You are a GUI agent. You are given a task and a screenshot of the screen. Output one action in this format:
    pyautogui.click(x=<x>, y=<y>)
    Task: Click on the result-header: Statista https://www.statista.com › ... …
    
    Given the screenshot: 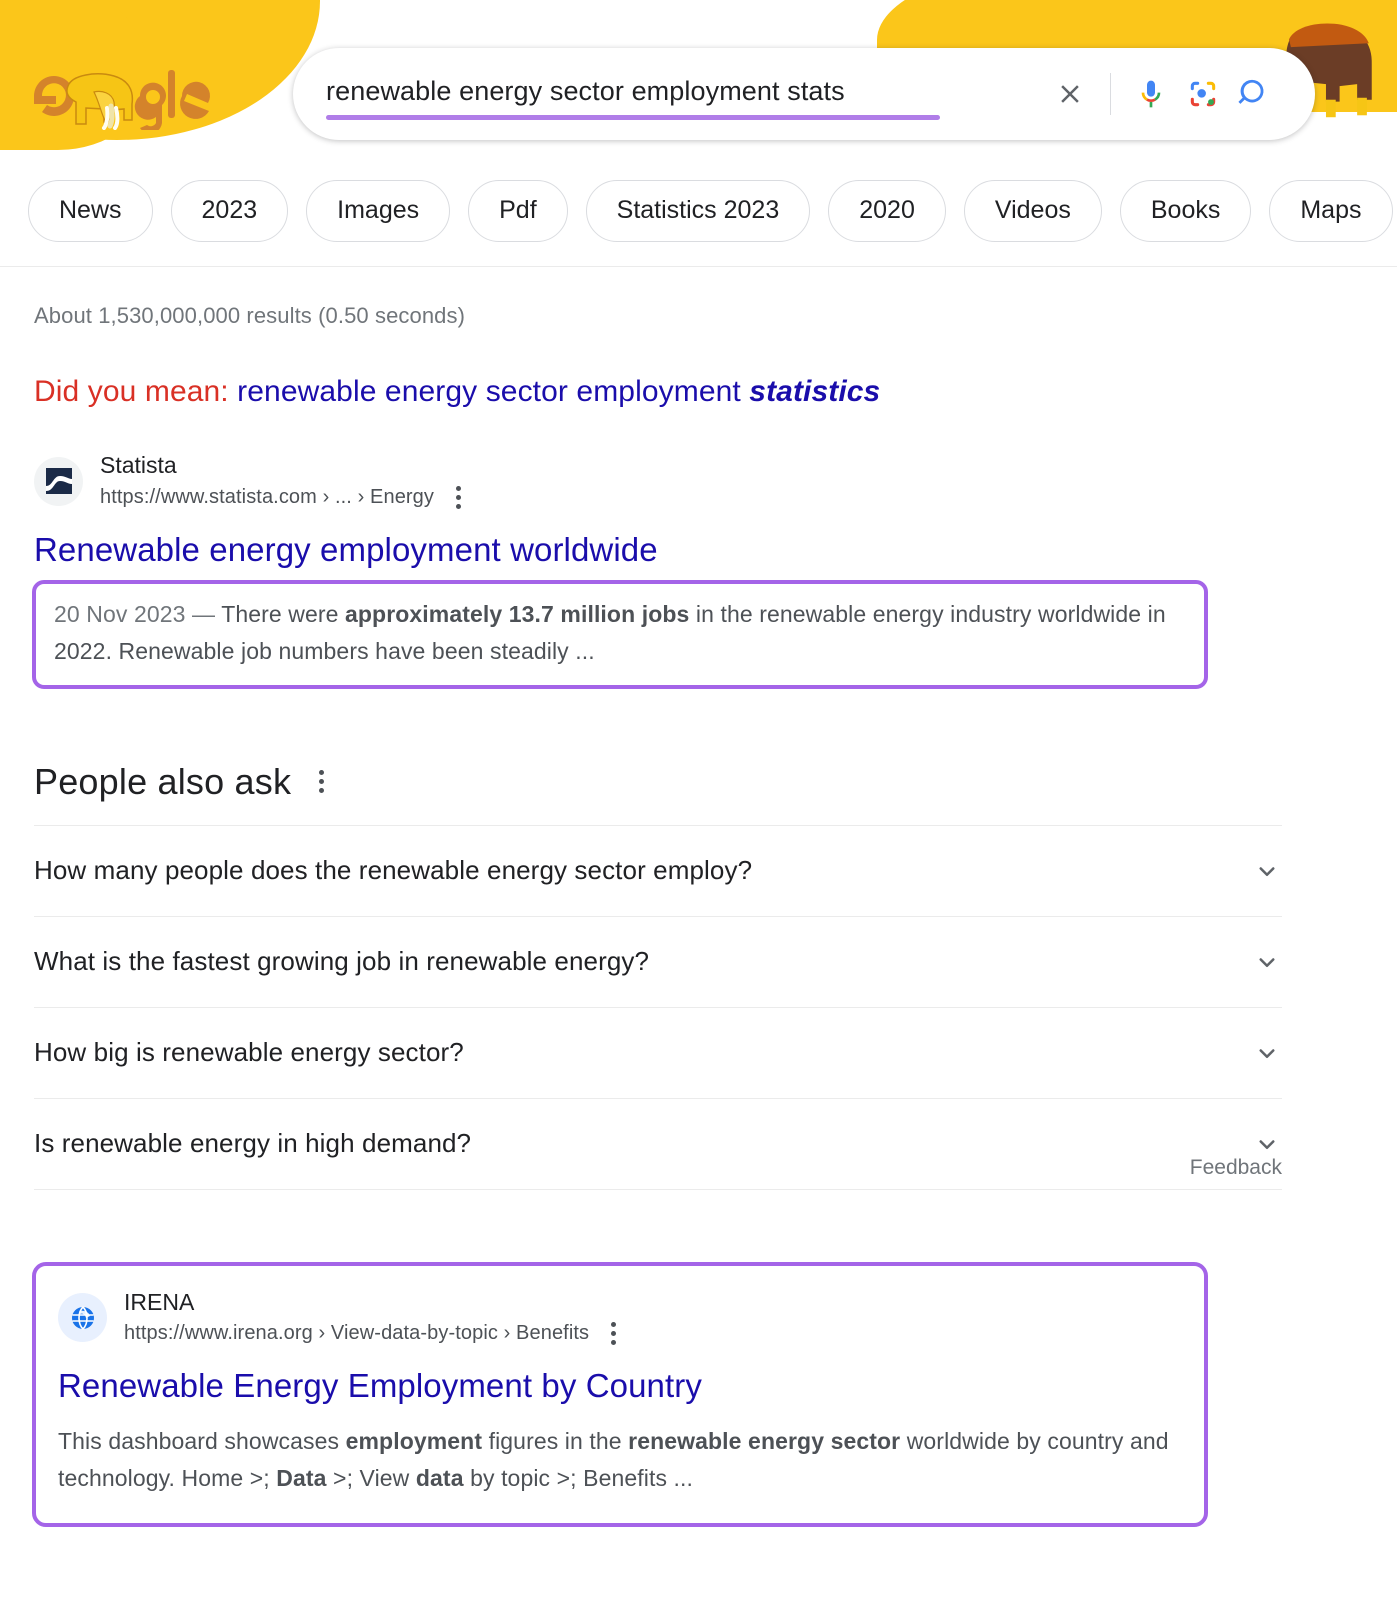 What is the action you would take?
    pyautogui.click(x=715, y=481)
    